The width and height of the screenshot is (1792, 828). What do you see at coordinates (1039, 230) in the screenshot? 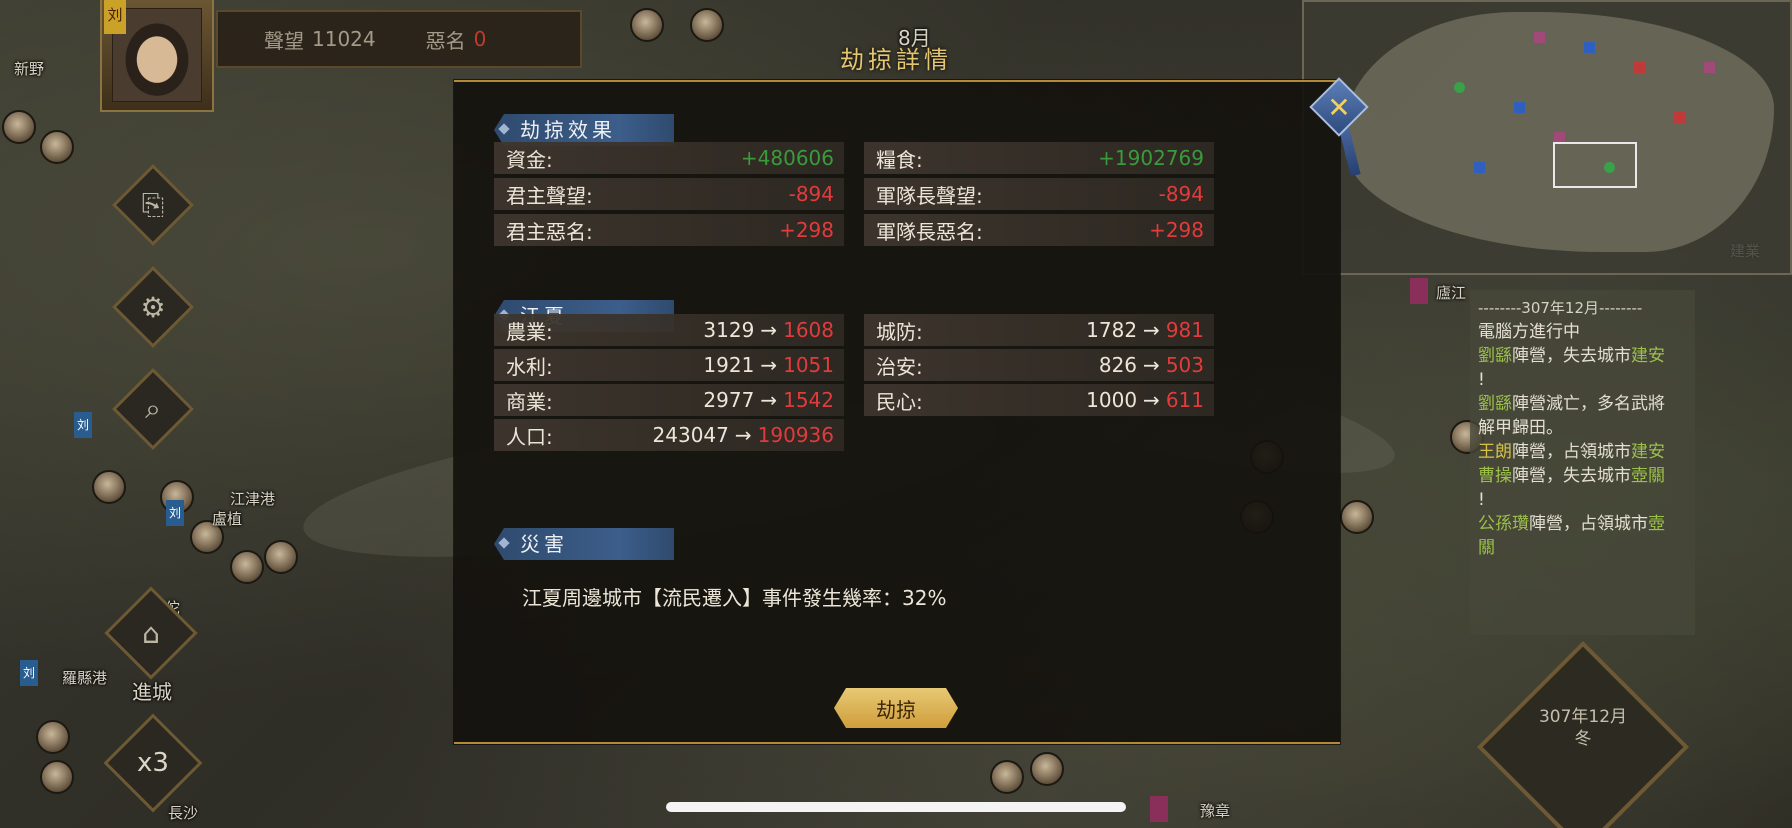
I see `effect-row: 軍隊長惡名: +298` at bounding box center [1039, 230].